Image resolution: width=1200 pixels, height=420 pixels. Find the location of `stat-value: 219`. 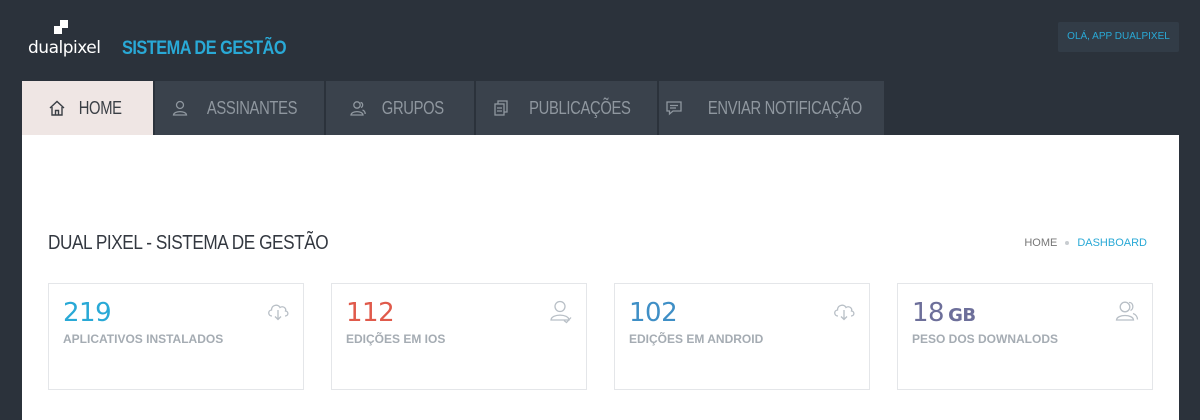

stat-value: 219 is located at coordinates (87, 313).